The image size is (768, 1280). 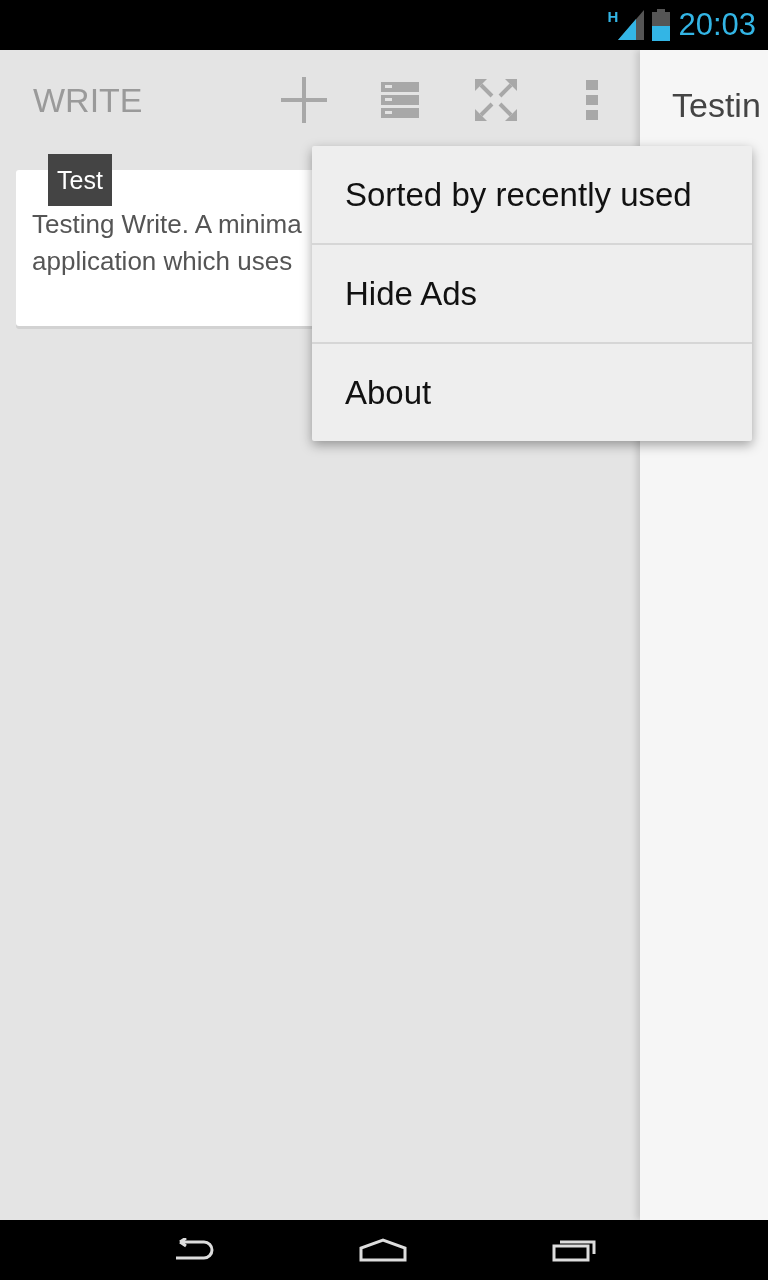 What do you see at coordinates (167, 224) in the screenshot?
I see `note-text: Testing Write. A minima` at bounding box center [167, 224].